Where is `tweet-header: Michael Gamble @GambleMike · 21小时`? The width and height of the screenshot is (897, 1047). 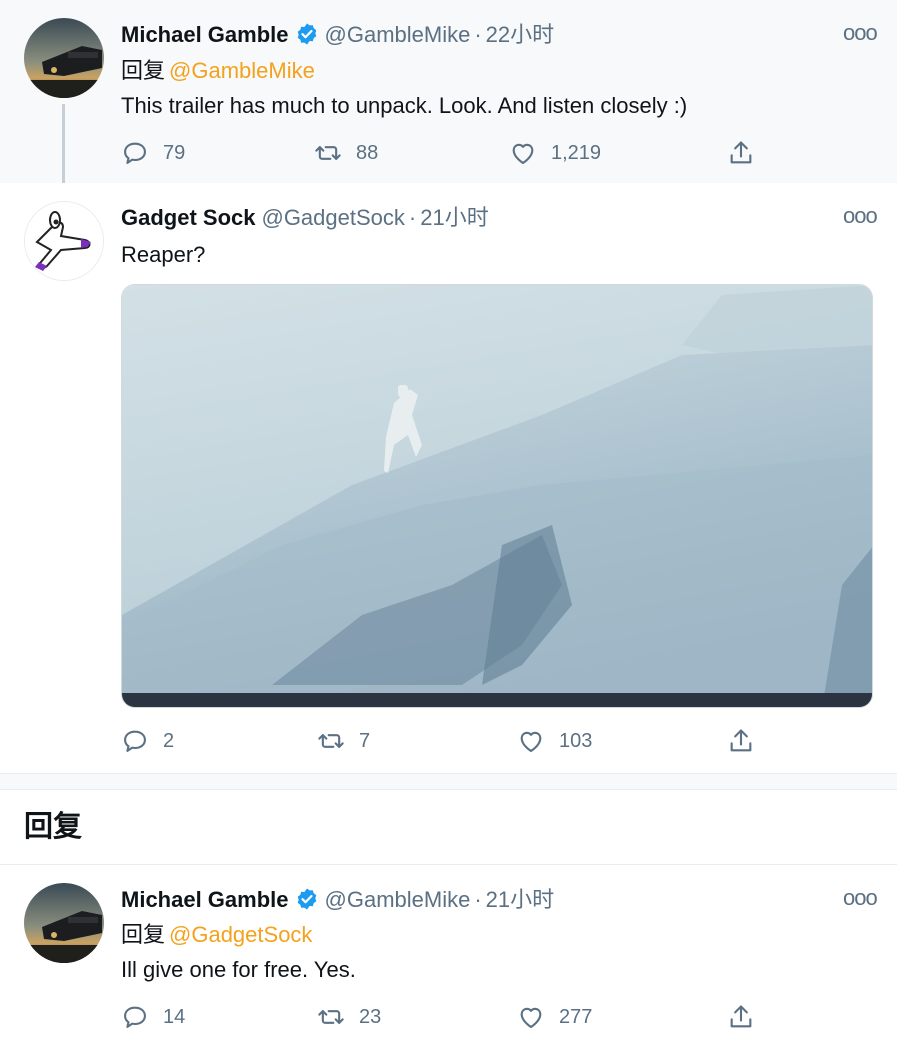
tweet-header: Michael Gamble @GambleMike · 21小时 is located at coordinates (337, 900).